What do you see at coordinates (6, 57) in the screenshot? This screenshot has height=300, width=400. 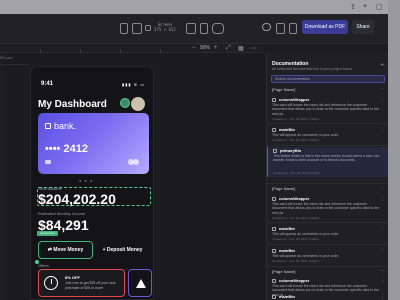 I see `canvas-frame-label: iPhone` at bounding box center [6, 57].